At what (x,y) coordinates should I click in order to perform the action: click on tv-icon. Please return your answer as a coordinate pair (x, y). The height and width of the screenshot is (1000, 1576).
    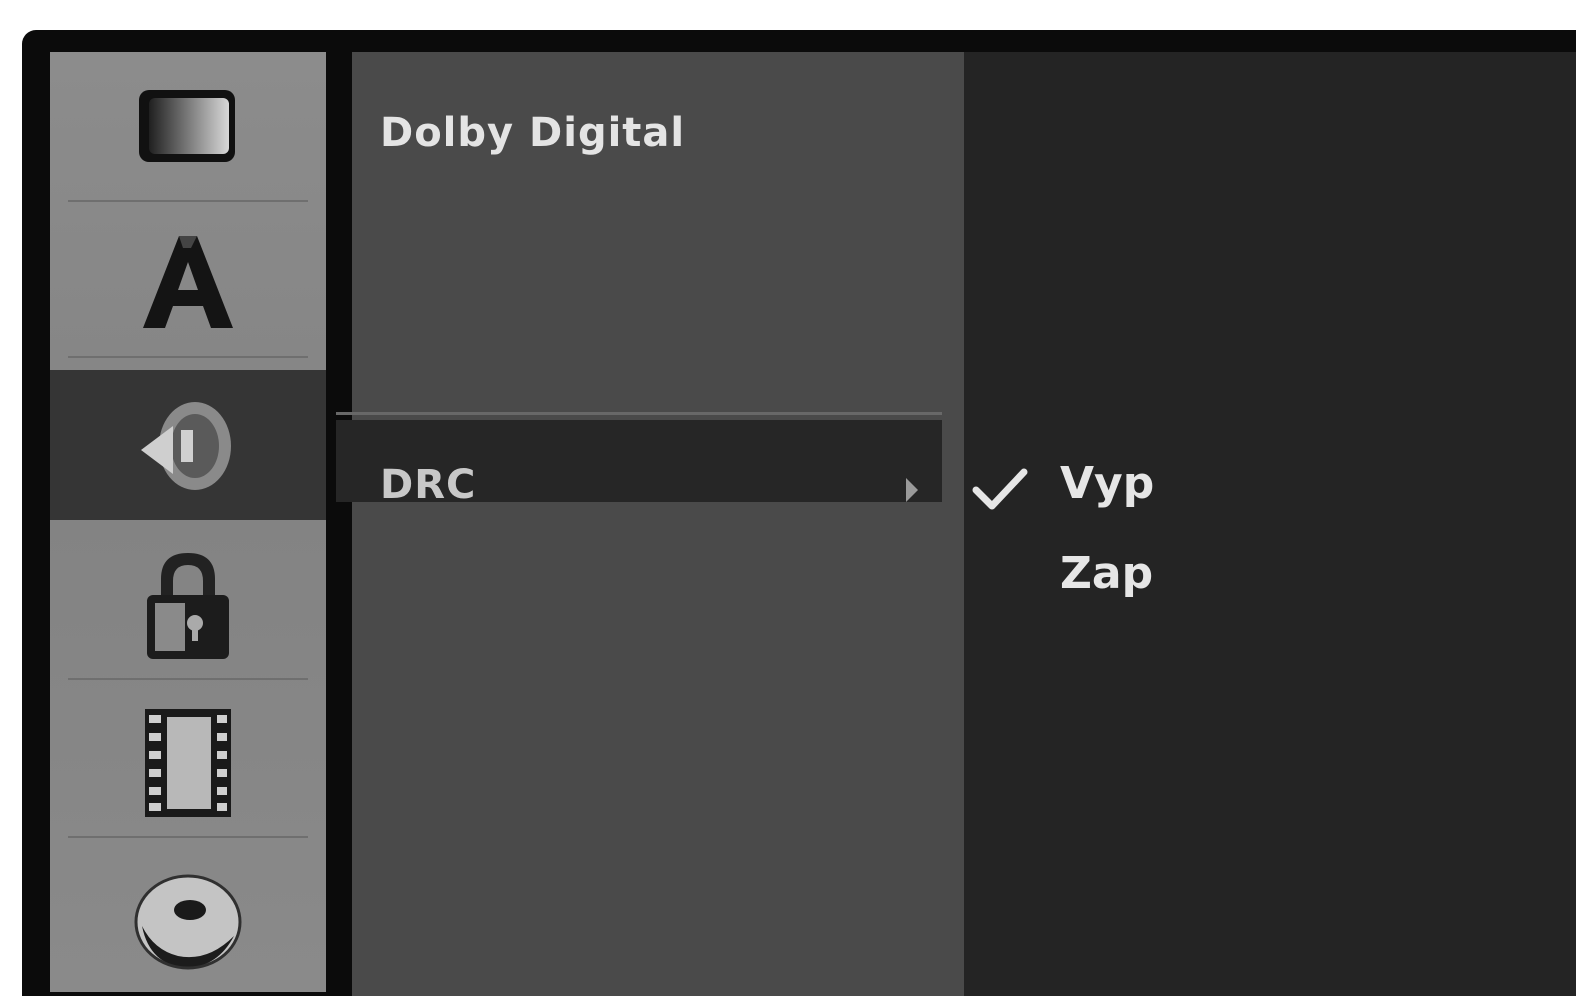
    Looking at the image, I should click on (187, 126).